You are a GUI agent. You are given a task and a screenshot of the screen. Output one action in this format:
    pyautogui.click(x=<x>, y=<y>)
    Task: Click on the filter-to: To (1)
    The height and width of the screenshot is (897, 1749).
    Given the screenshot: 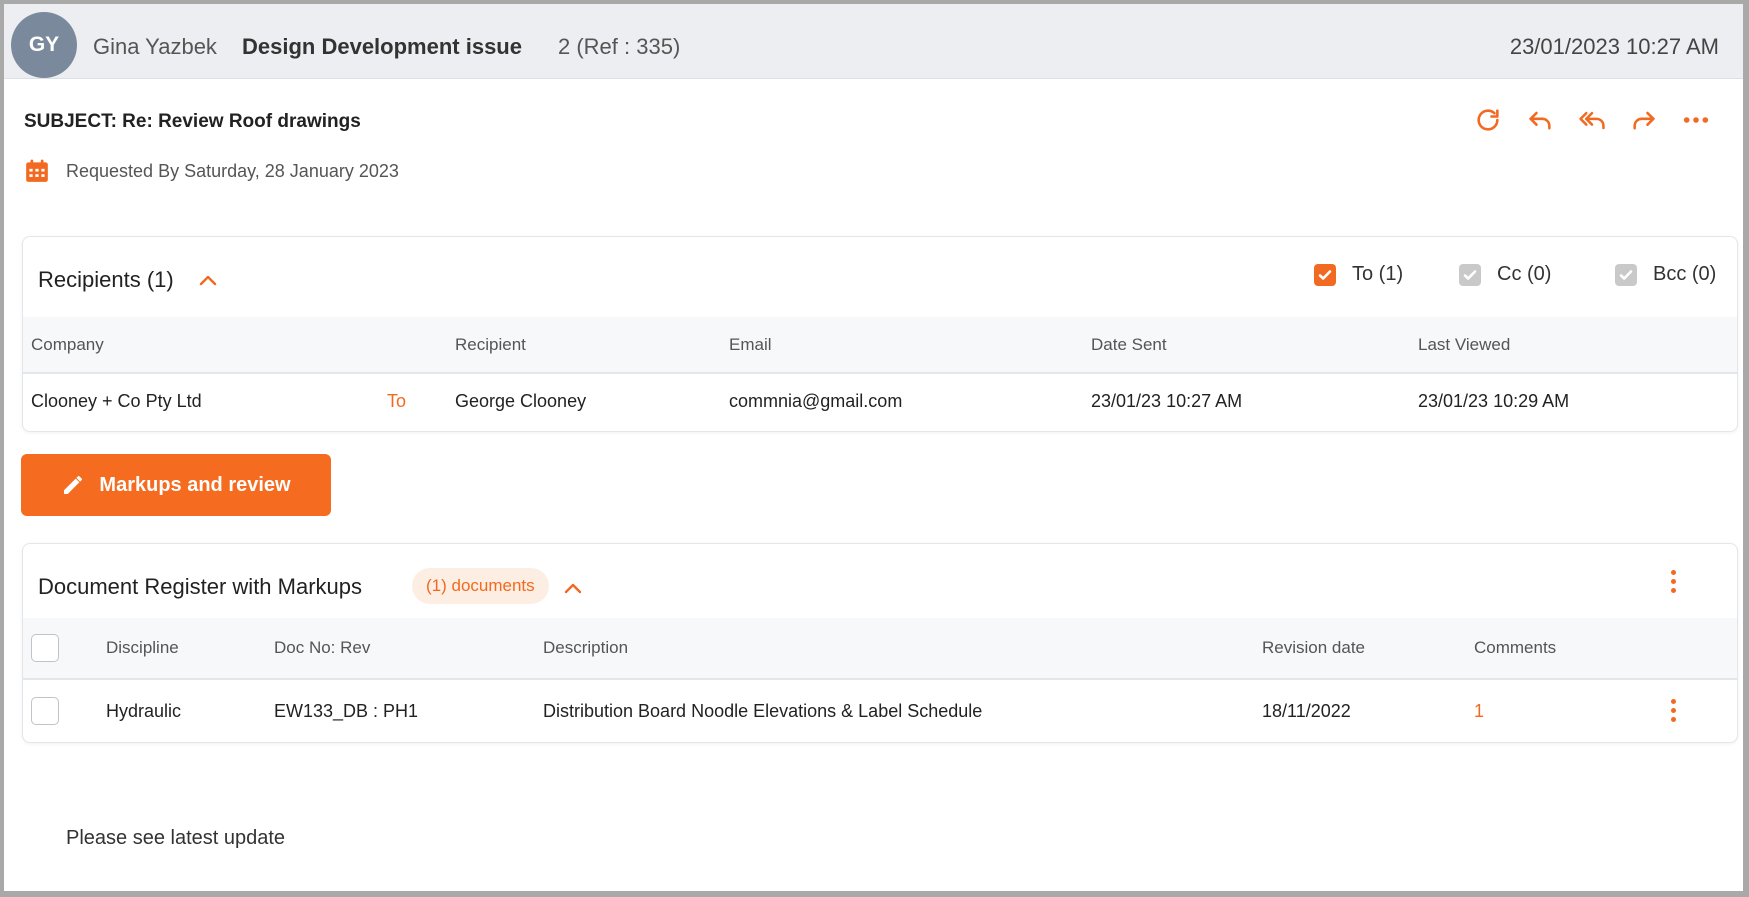 What is the action you would take?
    pyautogui.click(x=1358, y=274)
    